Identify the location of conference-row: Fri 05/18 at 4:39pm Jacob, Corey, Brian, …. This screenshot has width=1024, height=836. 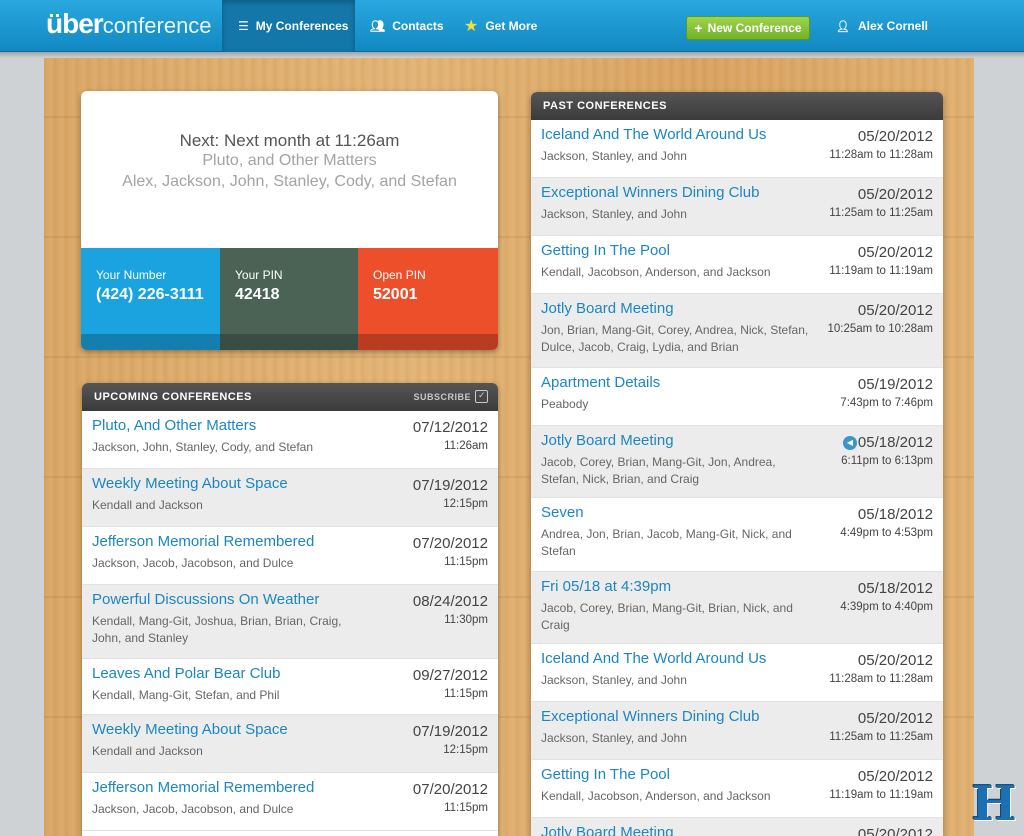
(737, 608).